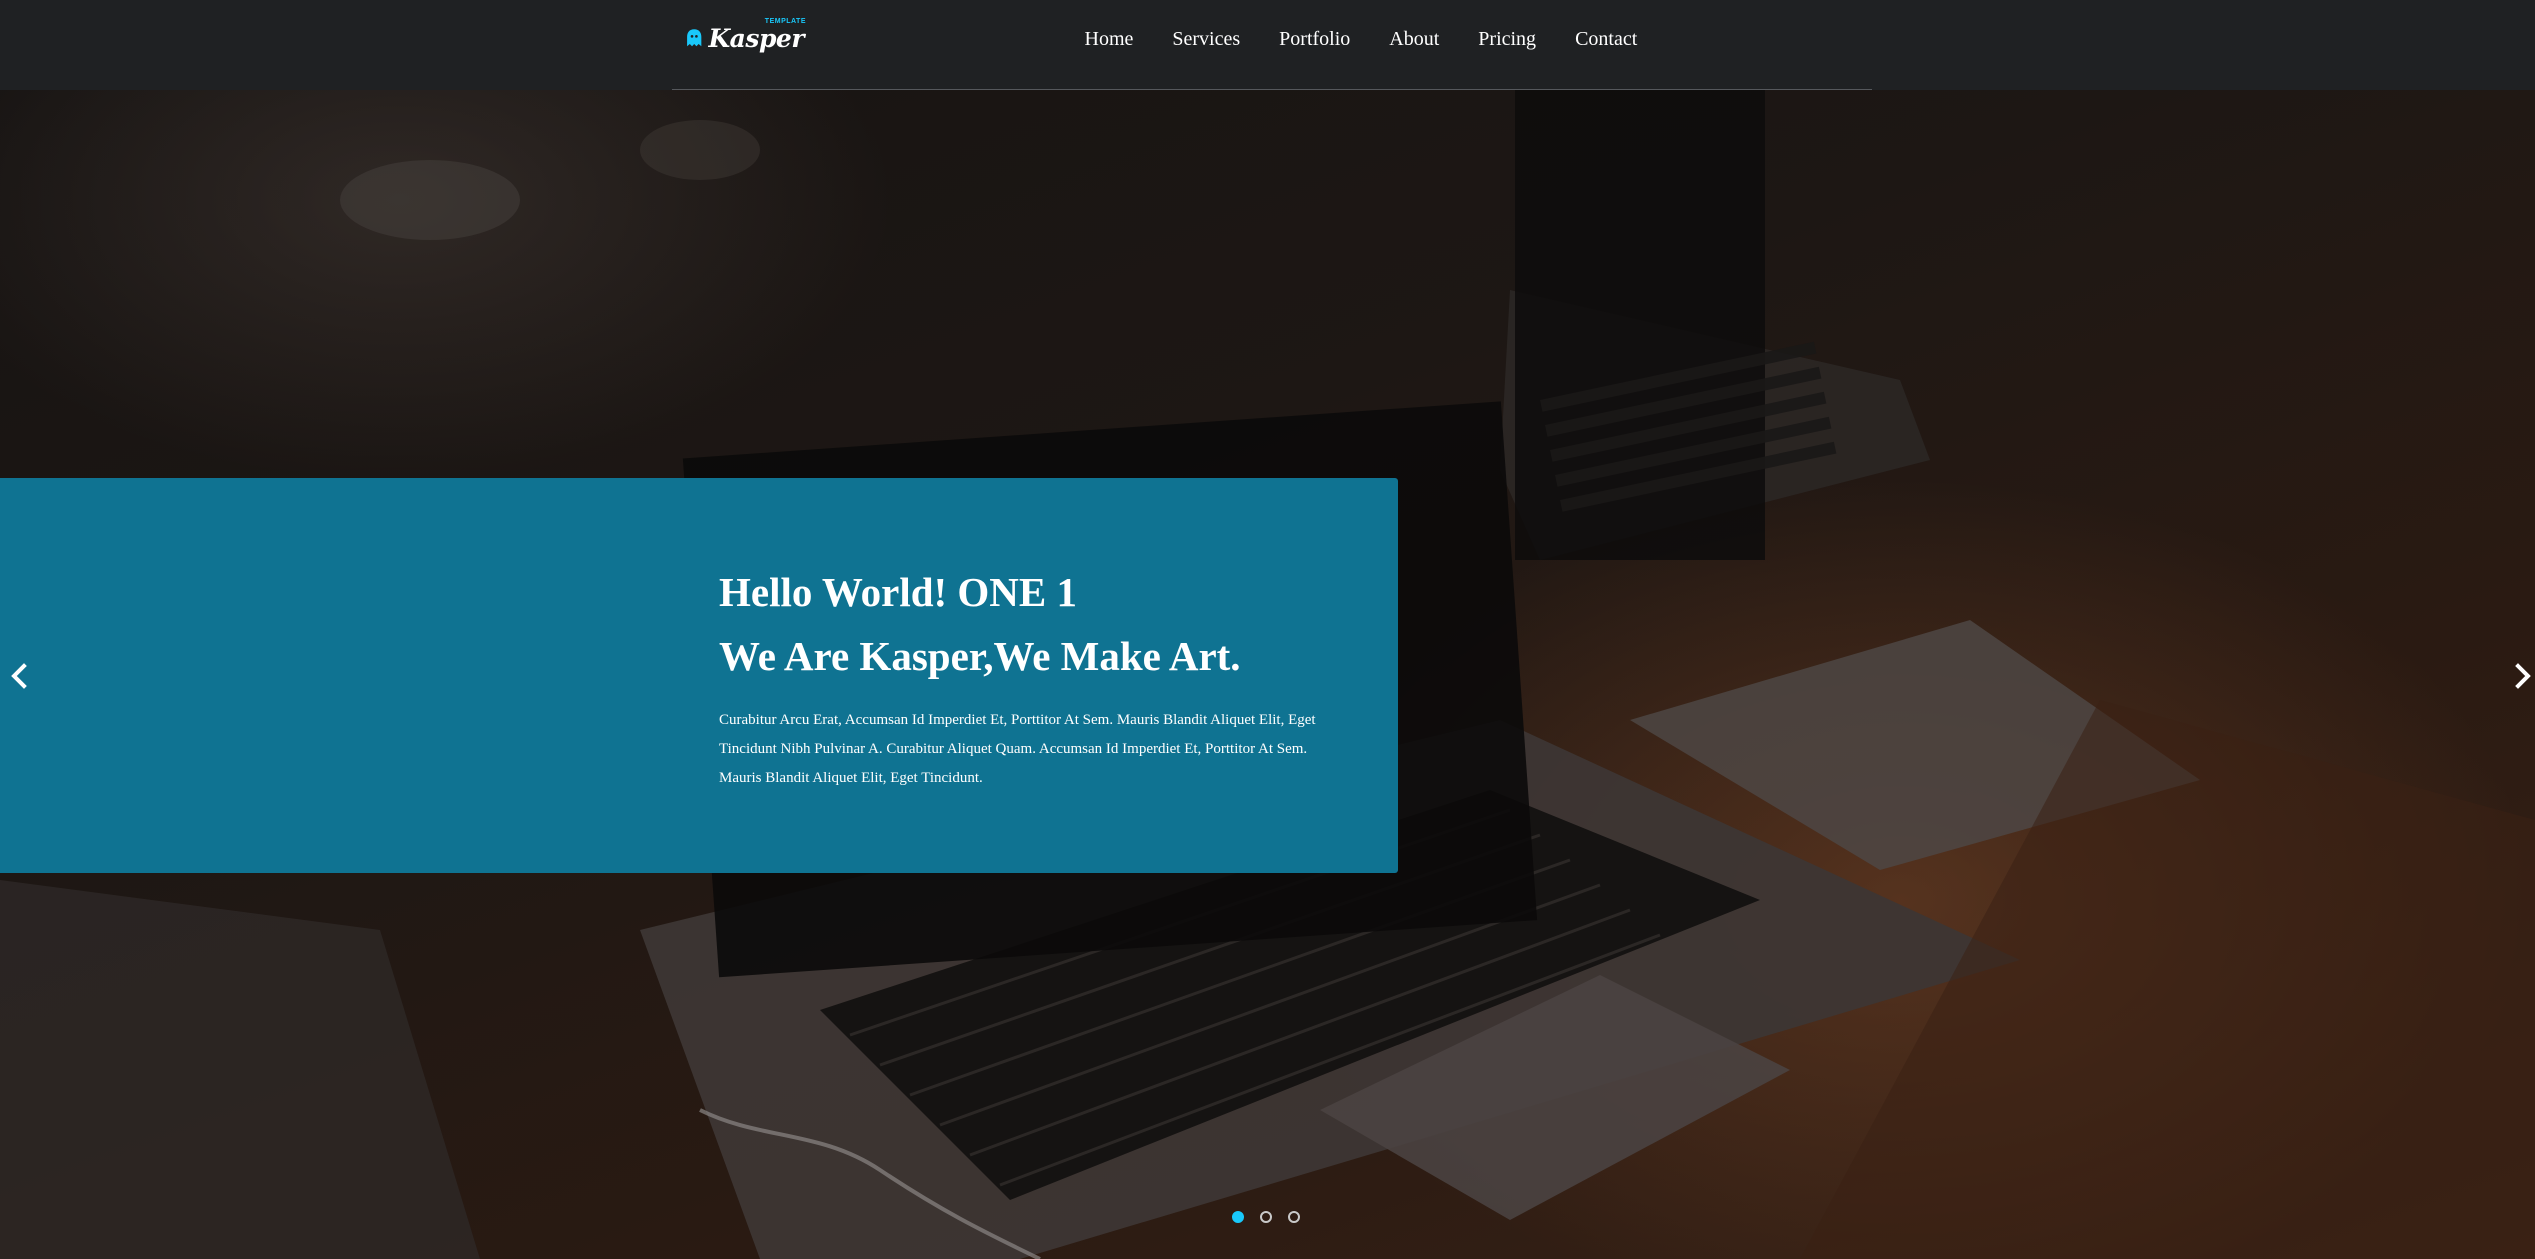 This screenshot has width=2535, height=1259. I want to click on headline-line-1: Hello World! ONE 1, so click(898, 592).